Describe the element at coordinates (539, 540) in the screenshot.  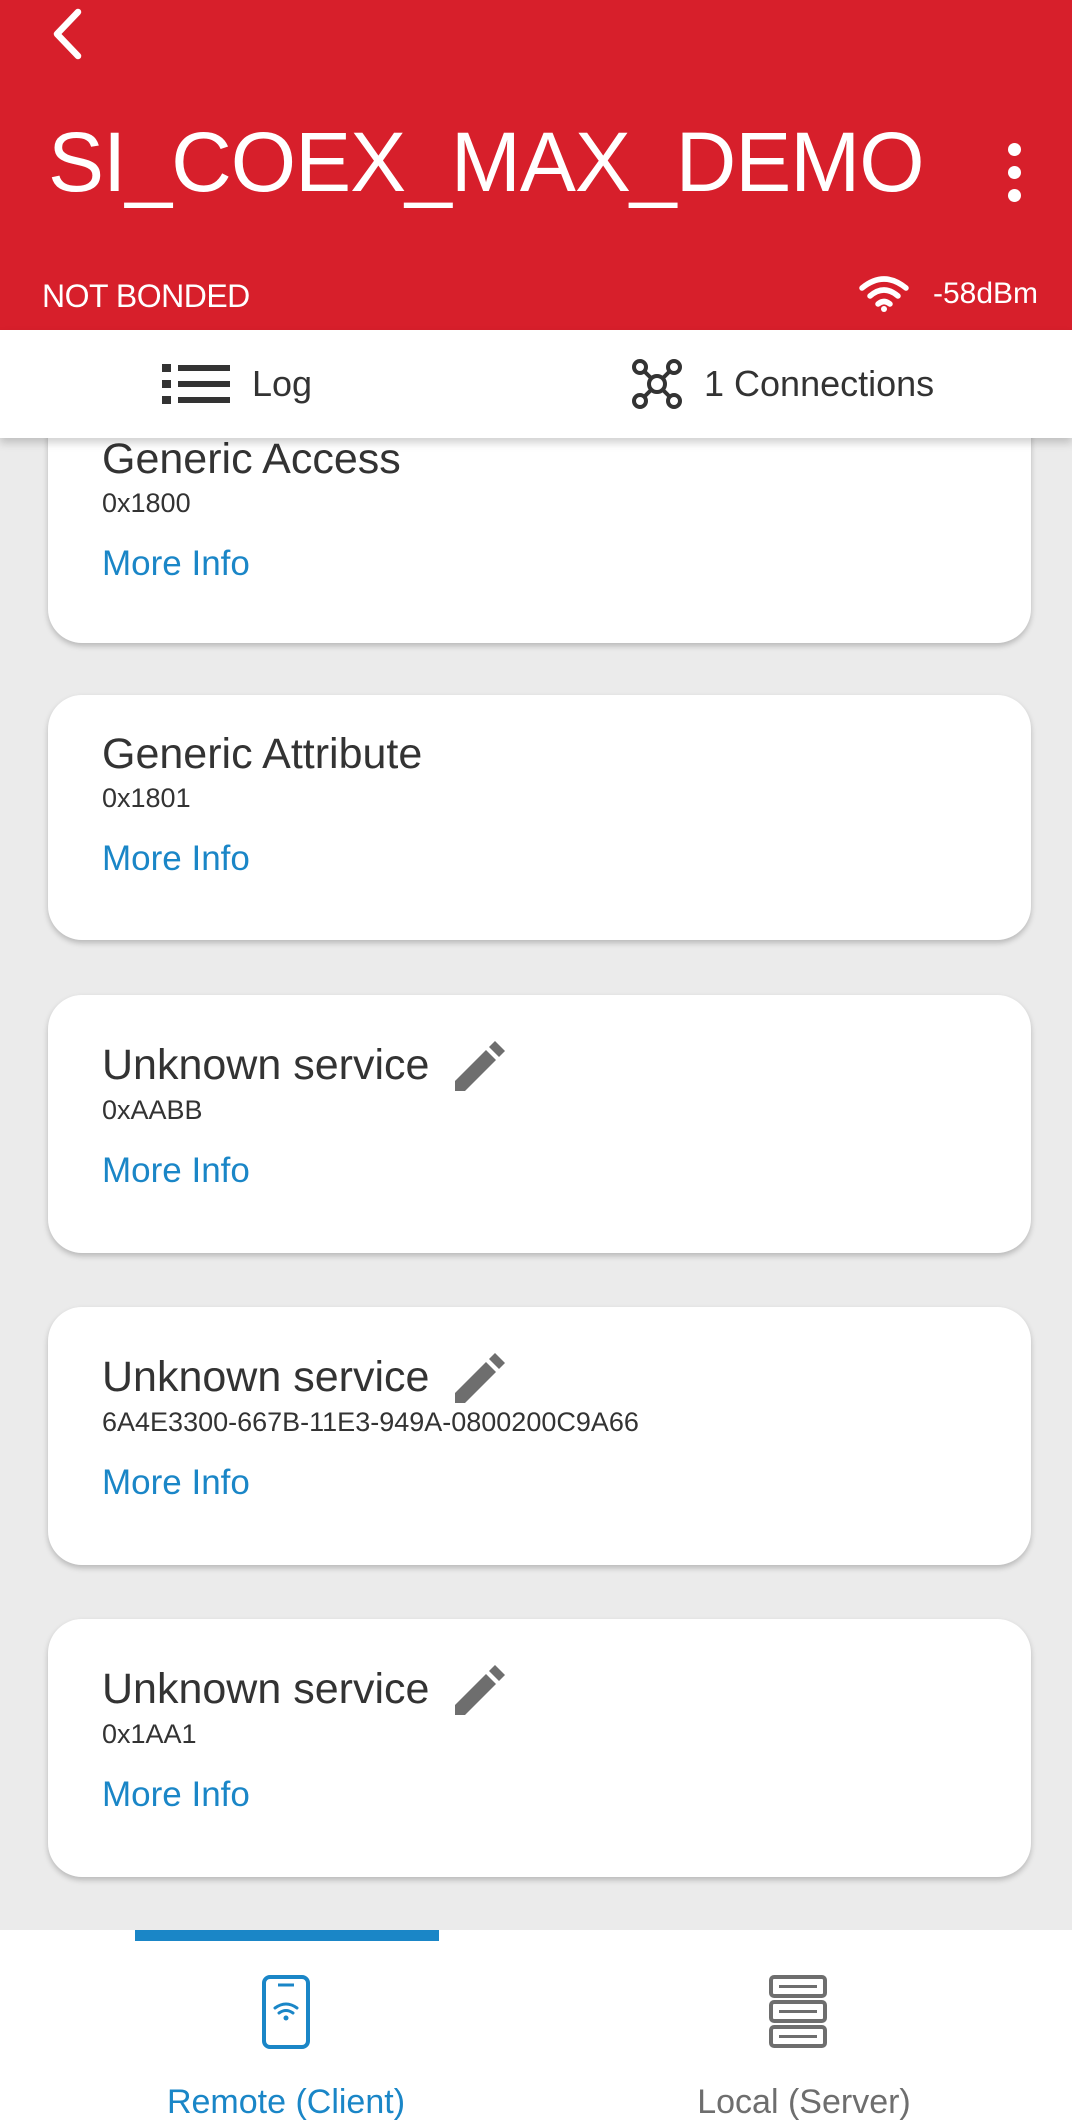
I see `service-card: Generic Access 0x1800 More Info` at that location.